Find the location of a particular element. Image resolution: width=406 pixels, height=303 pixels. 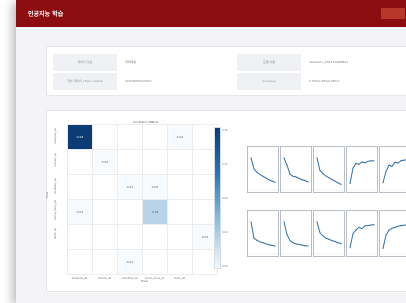

training-curve-plot: val/cls_loss is located at coordinates (296, 233).